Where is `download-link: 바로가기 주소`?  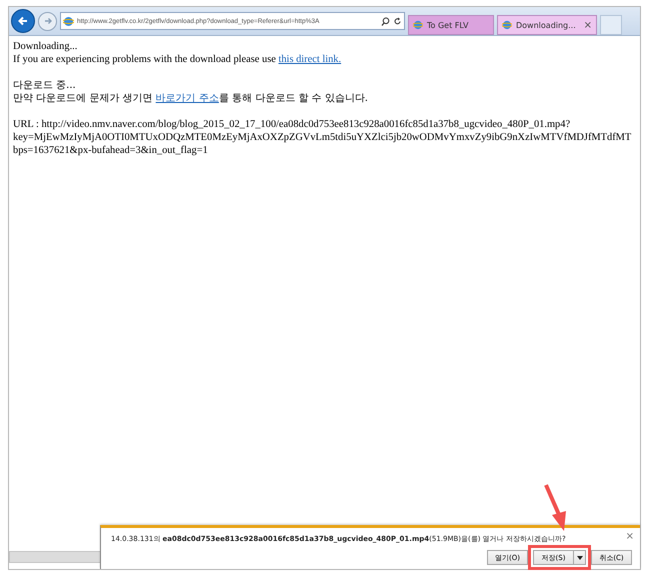
download-link: 바로가기 주소 is located at coordinates (187, 98).